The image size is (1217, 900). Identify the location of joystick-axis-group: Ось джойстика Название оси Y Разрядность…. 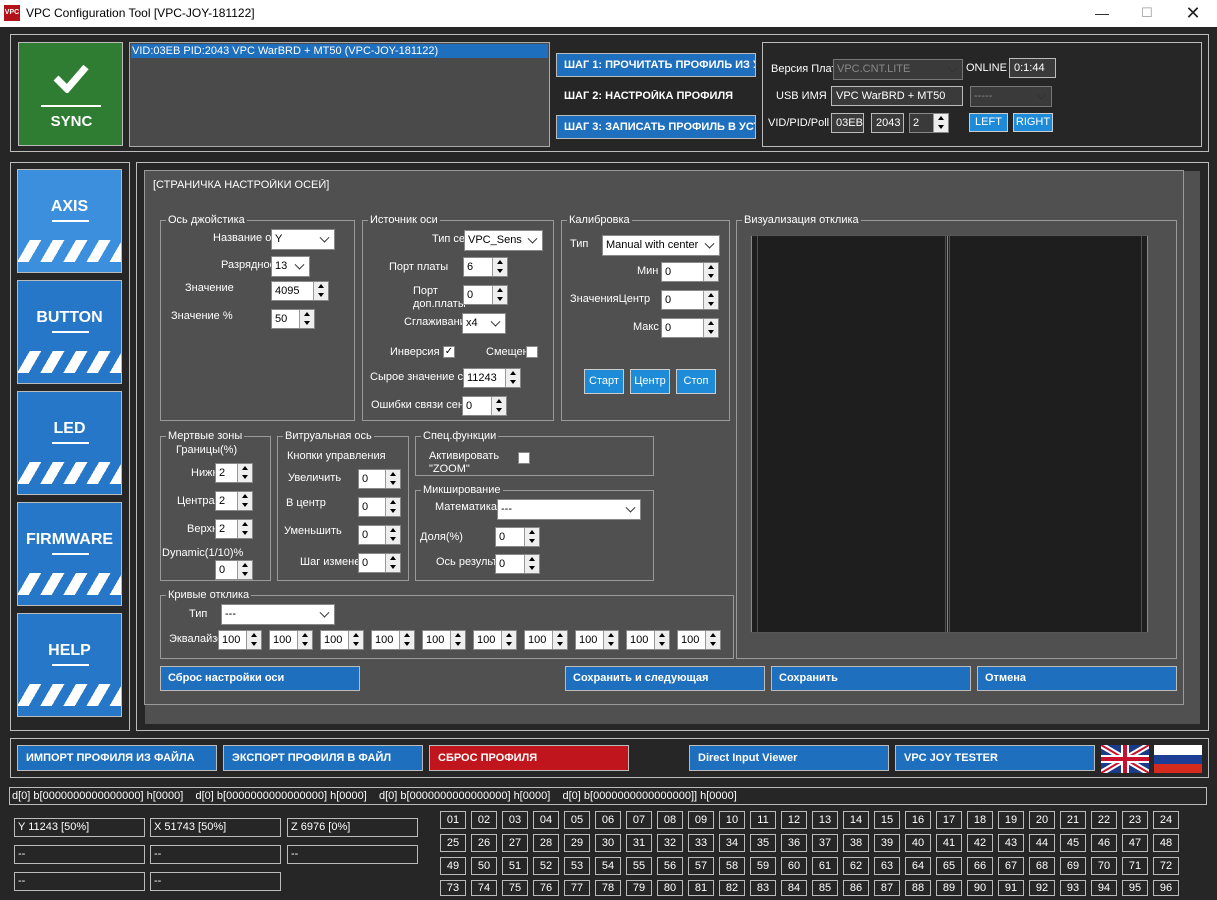
(257, 317).